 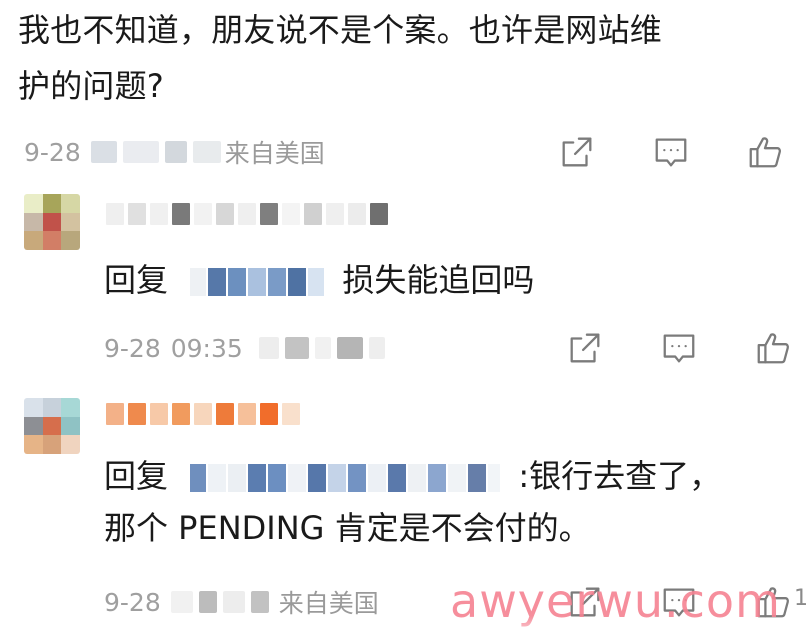 What do you see at coordinates (328, 603) in the screenshot?
I see `reply-origin: 来自美国` at bounding box center [328, 603].